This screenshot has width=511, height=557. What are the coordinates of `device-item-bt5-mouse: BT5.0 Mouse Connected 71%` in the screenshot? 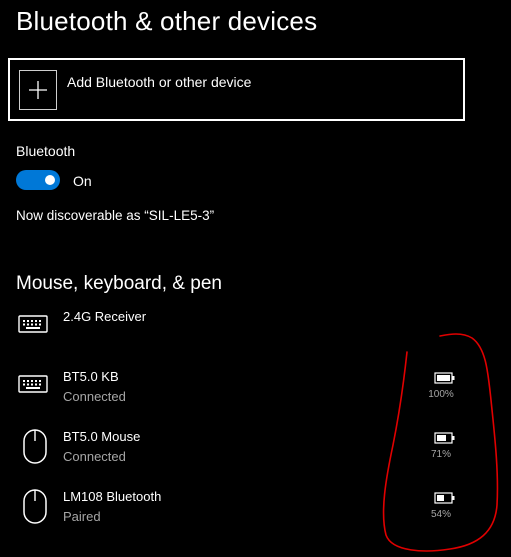 It's located at (255, 454).